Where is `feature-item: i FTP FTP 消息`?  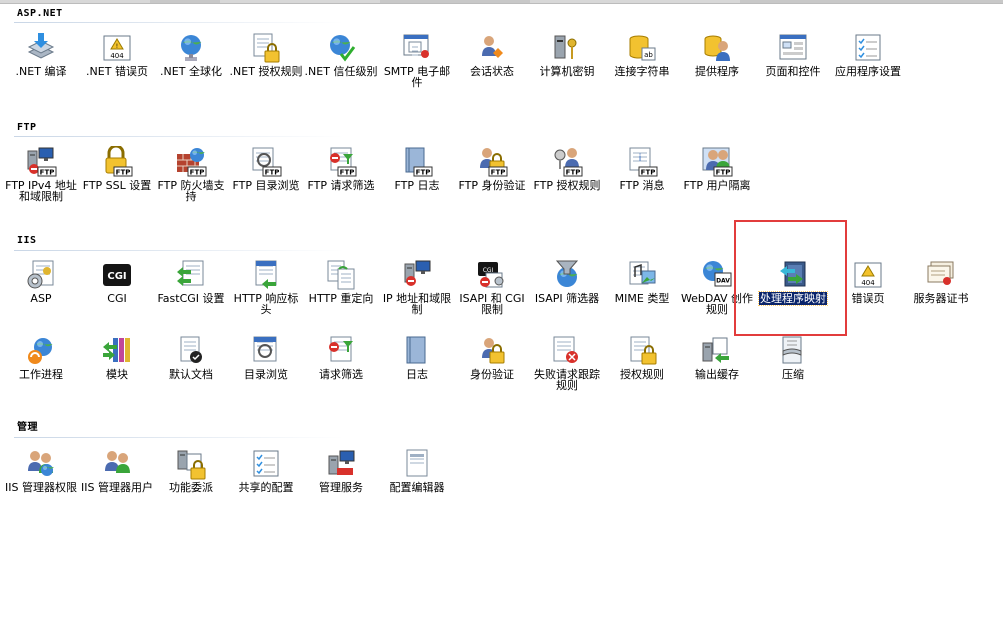
feature-item: i FTP FTP 消息 is located at coordinates (642, 176).